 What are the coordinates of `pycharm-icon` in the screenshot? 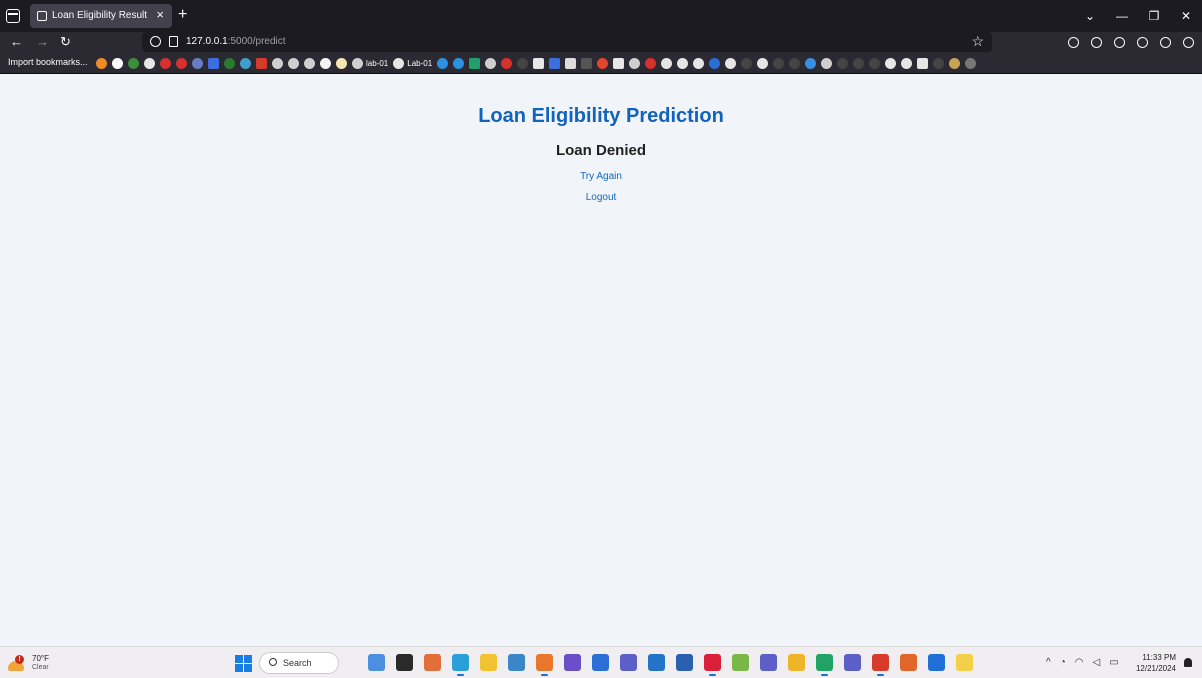 It's located at (824, 665).